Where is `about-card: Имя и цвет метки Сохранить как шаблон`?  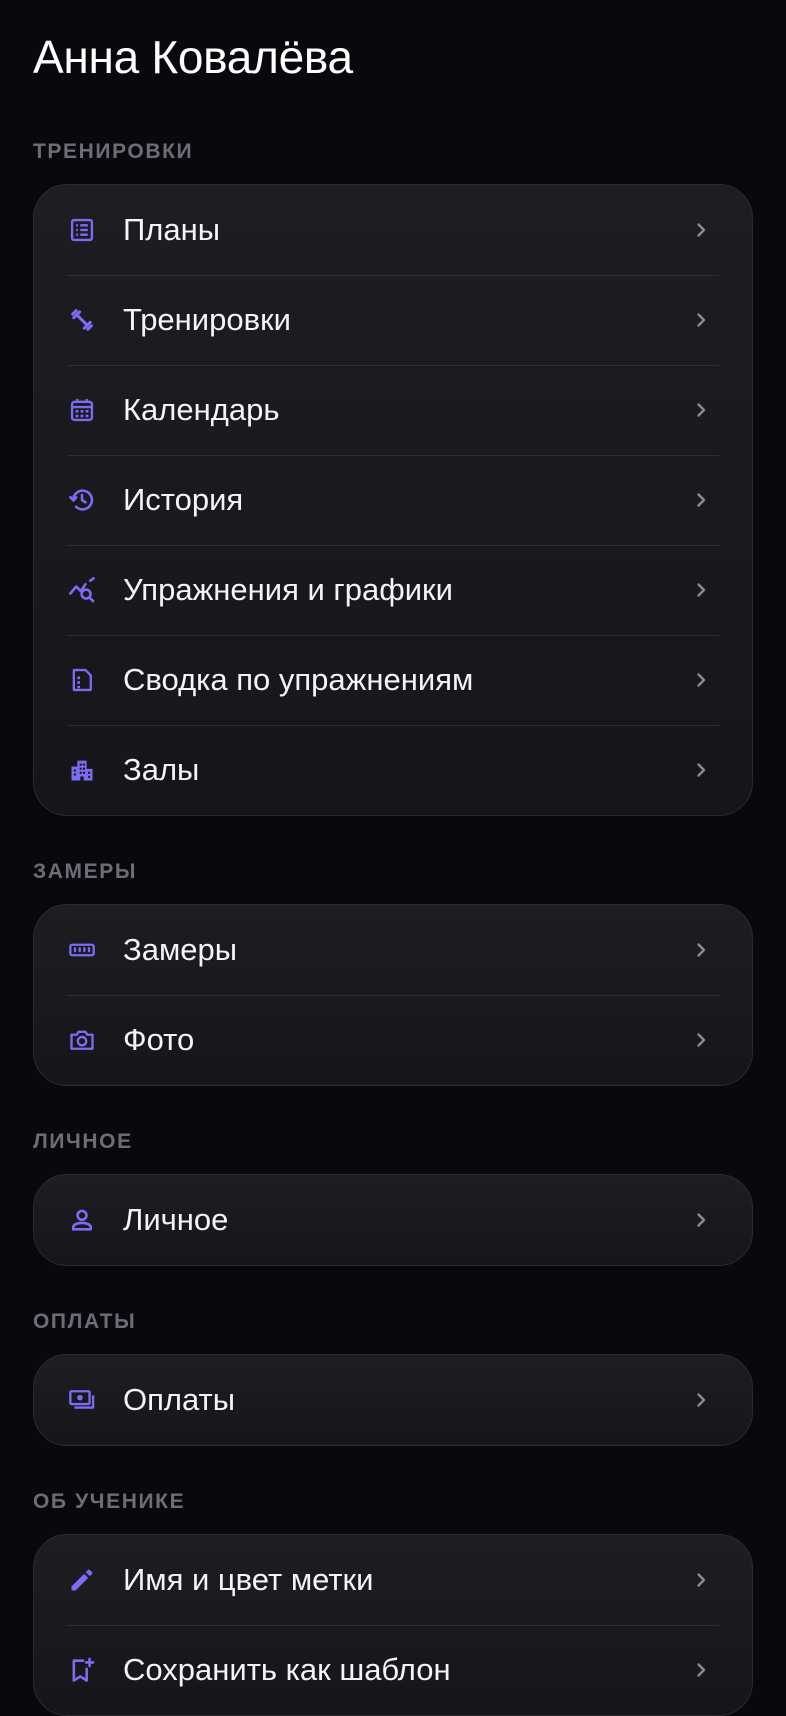
about-card: Имя и цвет метки Сохранить как шаблон is located at coordinates (393, 1625).